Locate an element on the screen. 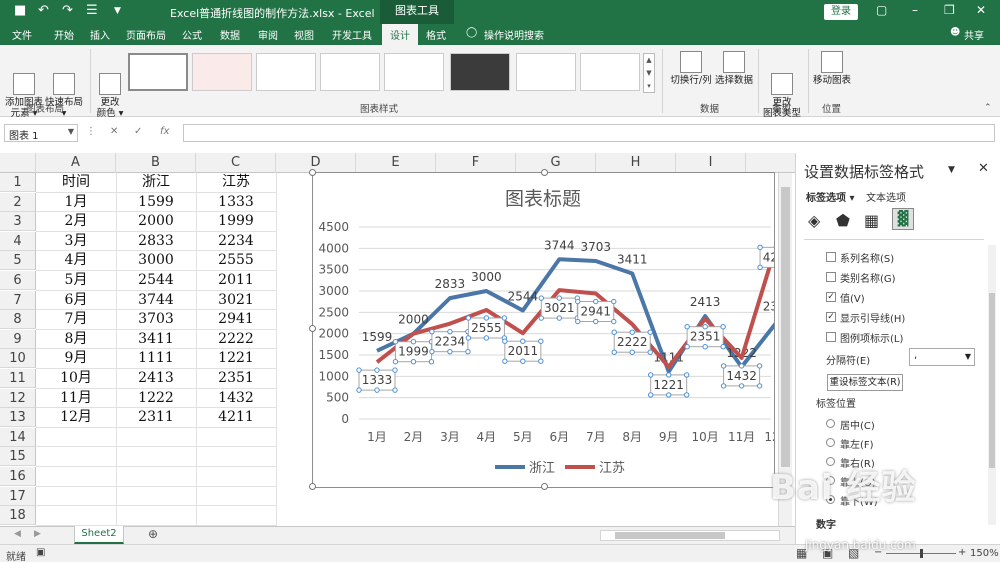 The height and width of the screenshot is (563, 1000). table-cell: 1222 is located at coordinates (156, 398).